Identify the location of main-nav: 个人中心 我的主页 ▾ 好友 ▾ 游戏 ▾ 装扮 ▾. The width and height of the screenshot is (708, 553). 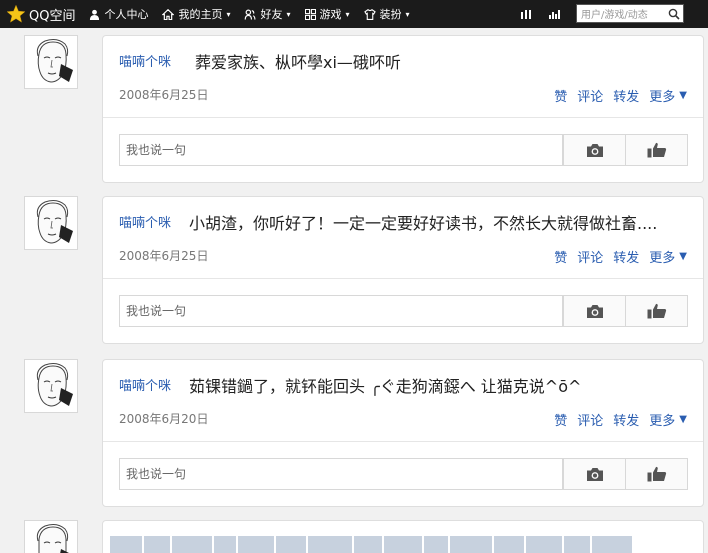
(256, 14).